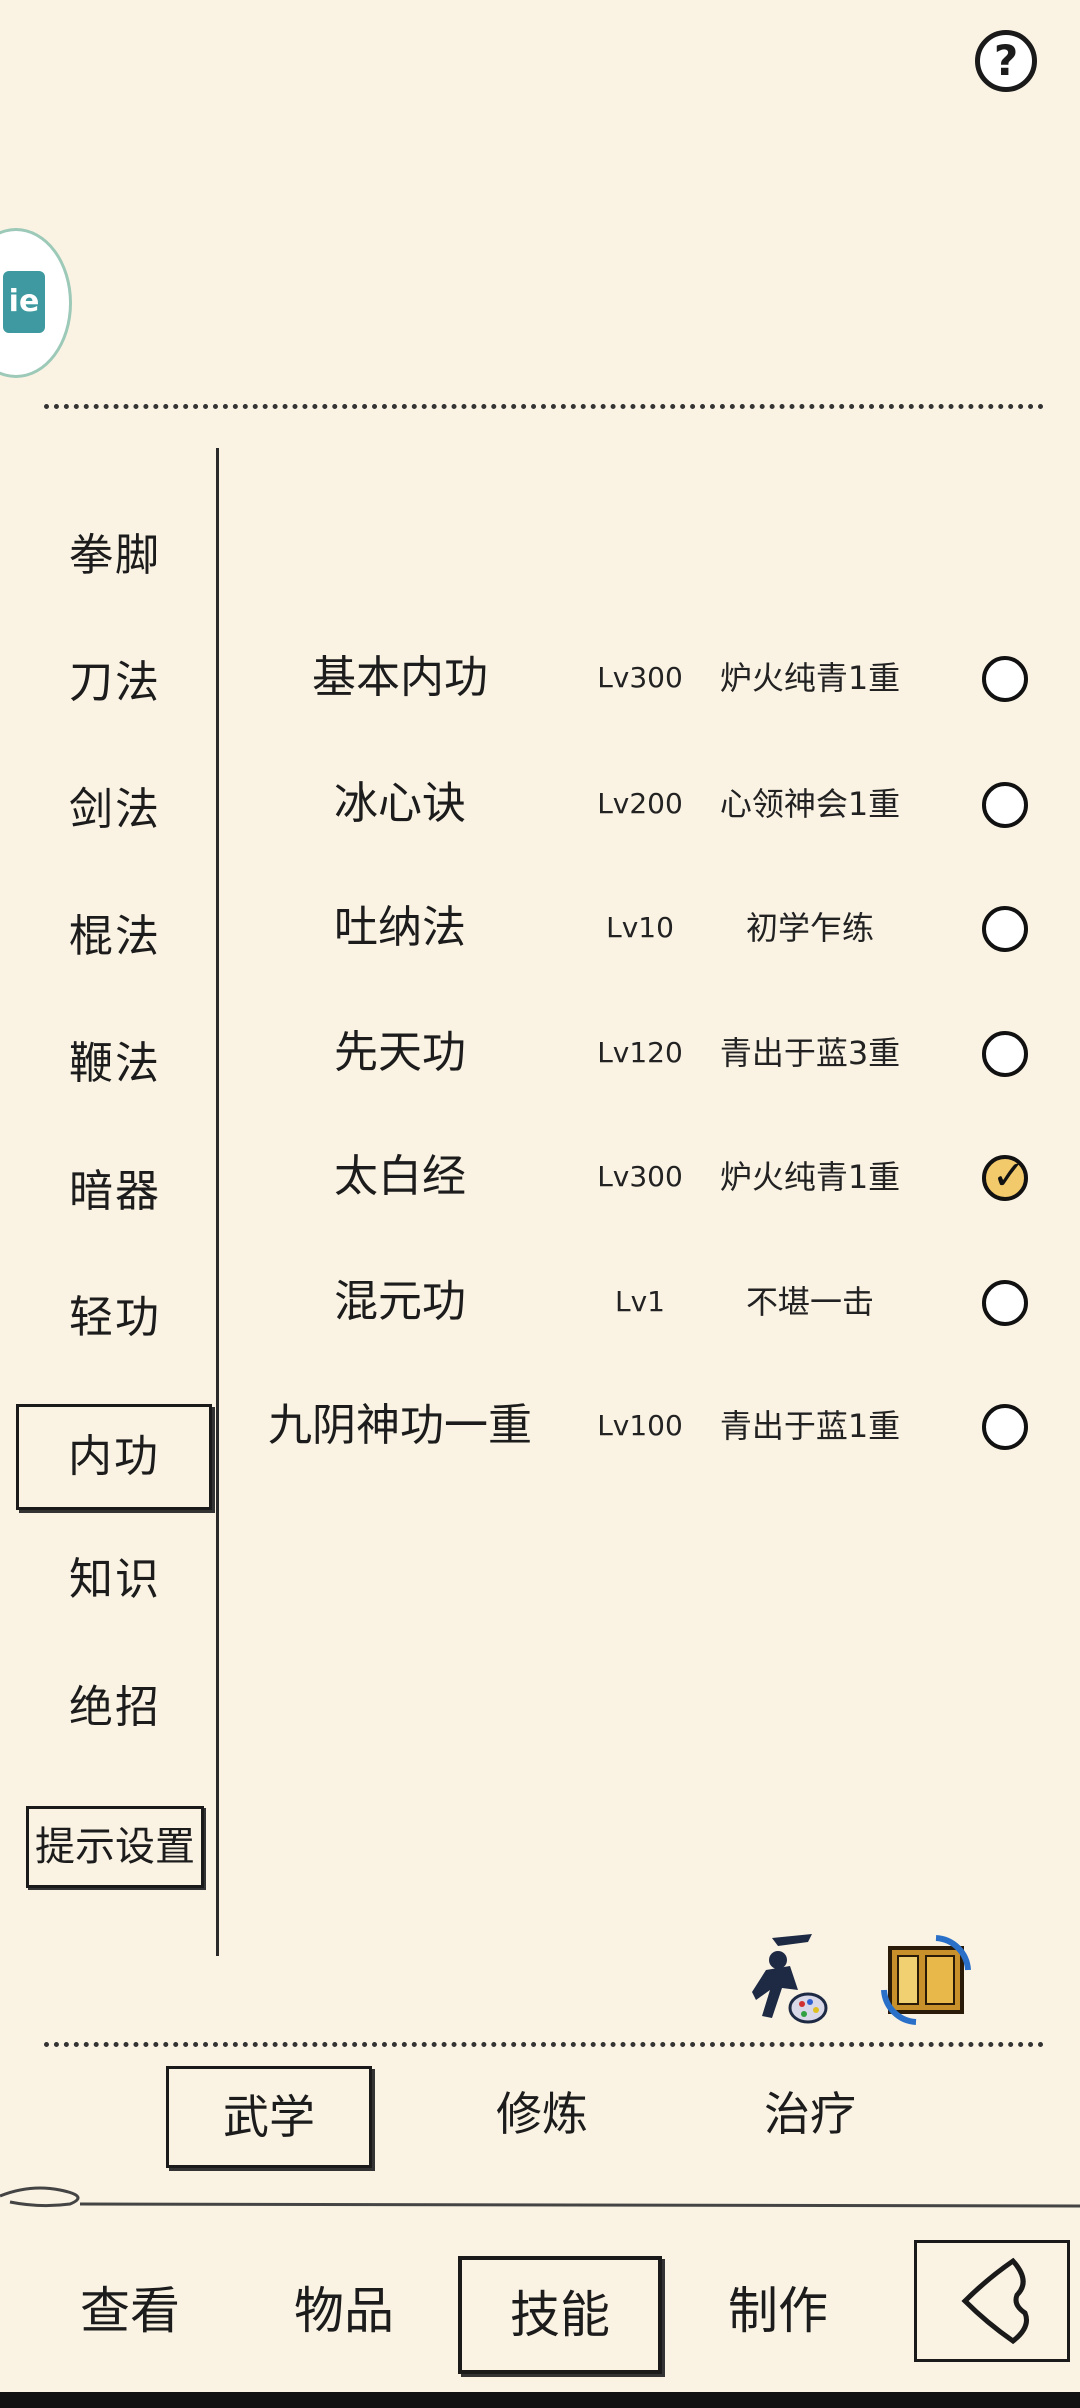  What do you see at coordinates (1006, 61) in the screenshot?
I see `help-button: ?` at bounding box center [1006, 61].